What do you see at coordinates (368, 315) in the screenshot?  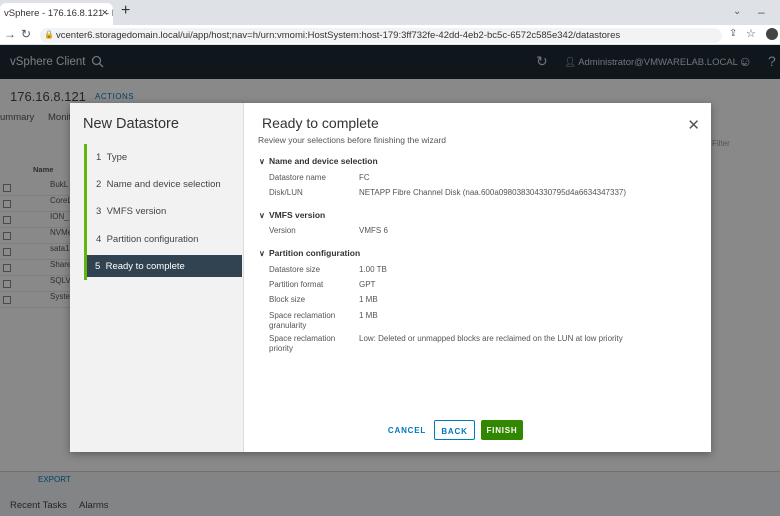 I see `granularity-value: 1 MB` at bounding box center [368, 315].